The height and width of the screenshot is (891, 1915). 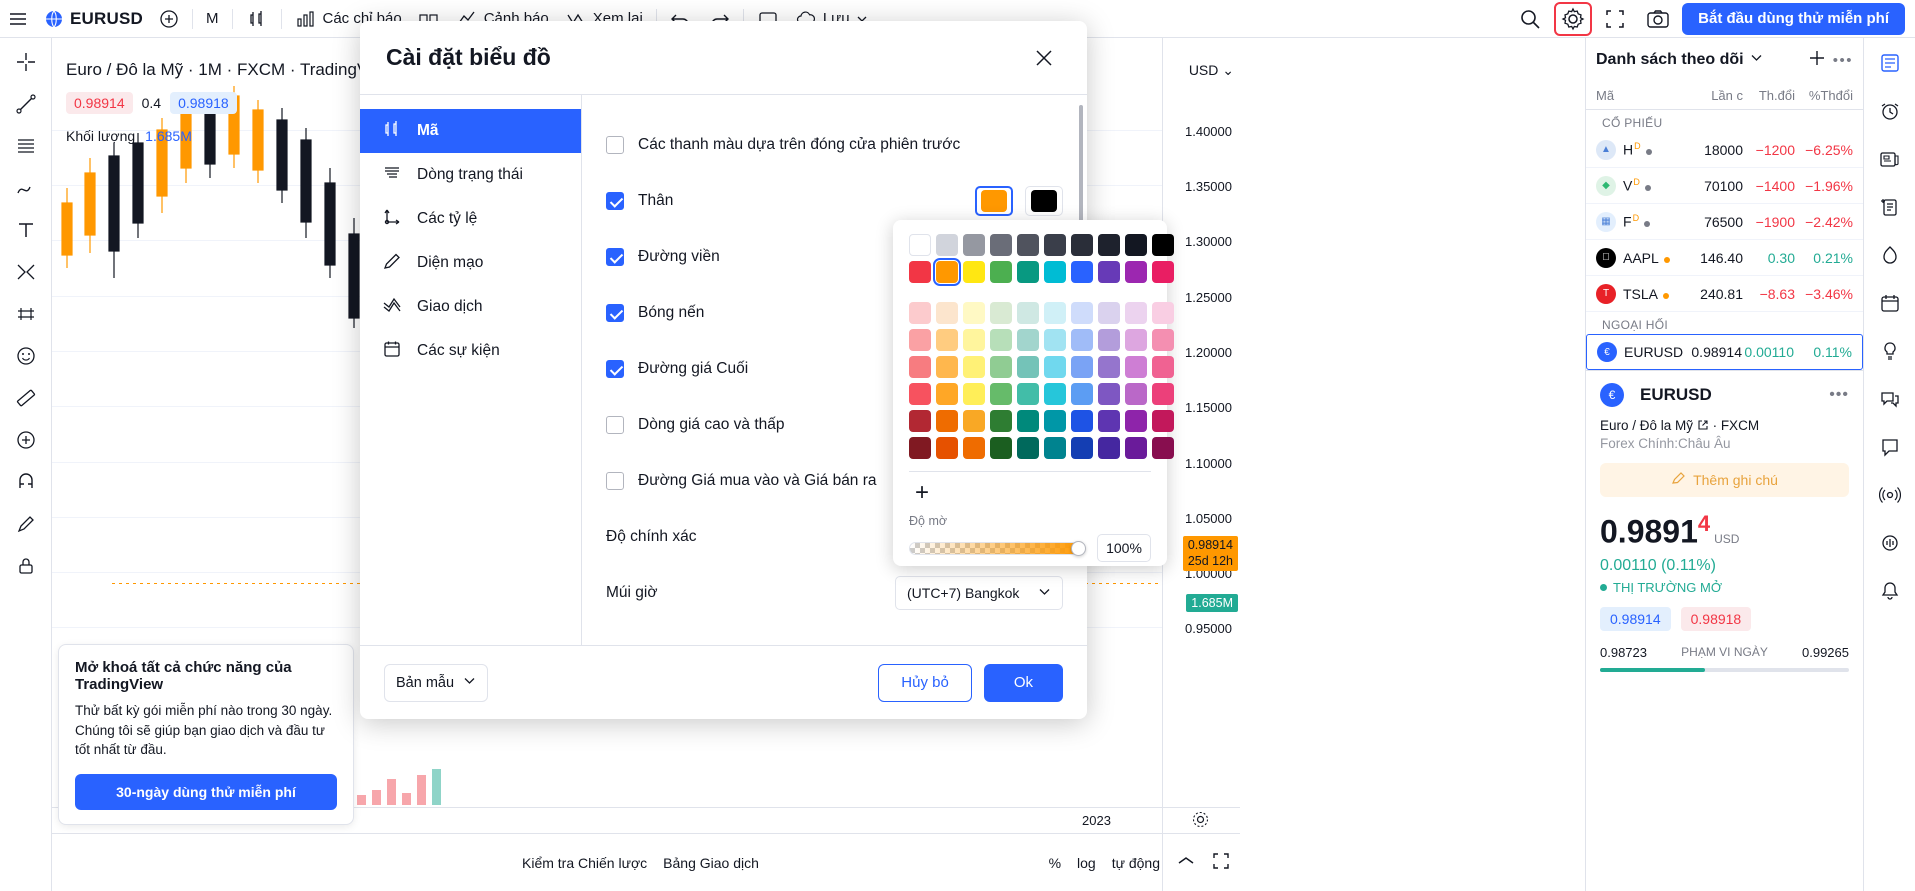 What do you see at coordinates (1124, 548) in the screenshot?
I see `opacity-value: 100%` at bounding box center [1124, 548].